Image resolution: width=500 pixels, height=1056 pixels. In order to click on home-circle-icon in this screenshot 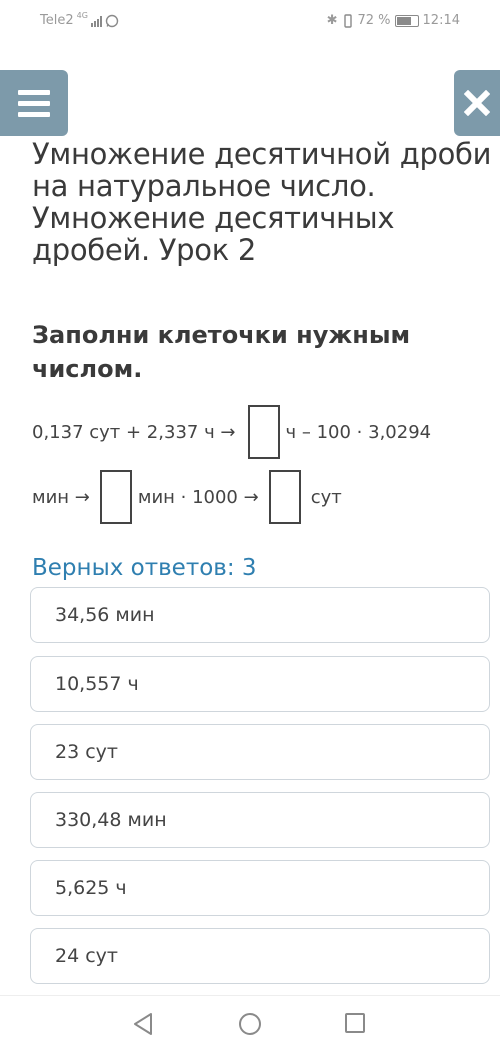, I will do `click(250, 1024)`.